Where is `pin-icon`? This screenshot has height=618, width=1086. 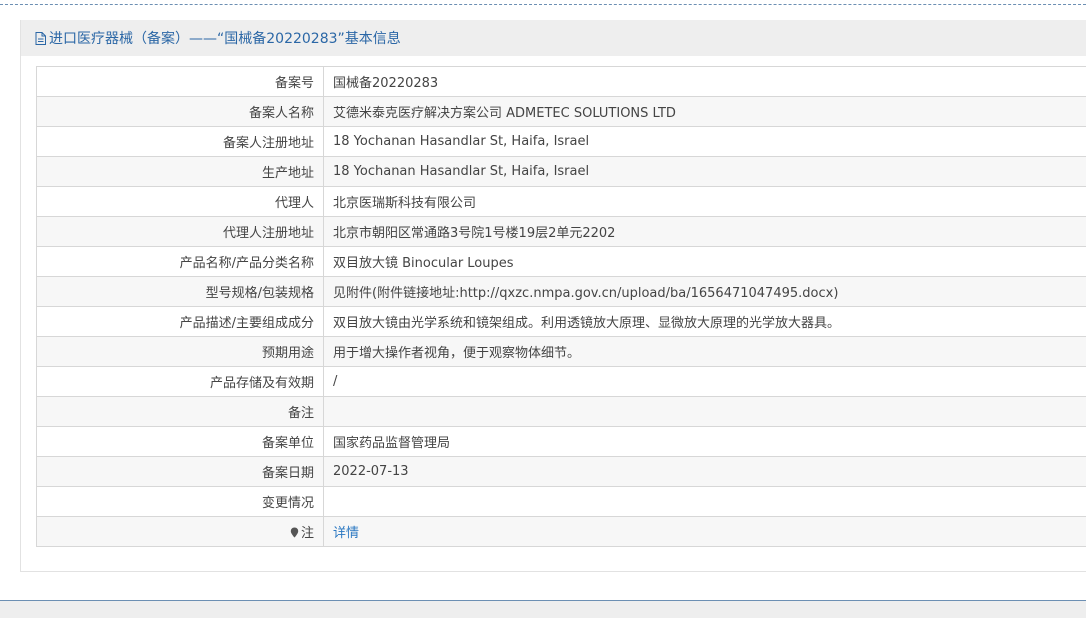 pin-icon is located at coordinates (294, 532).